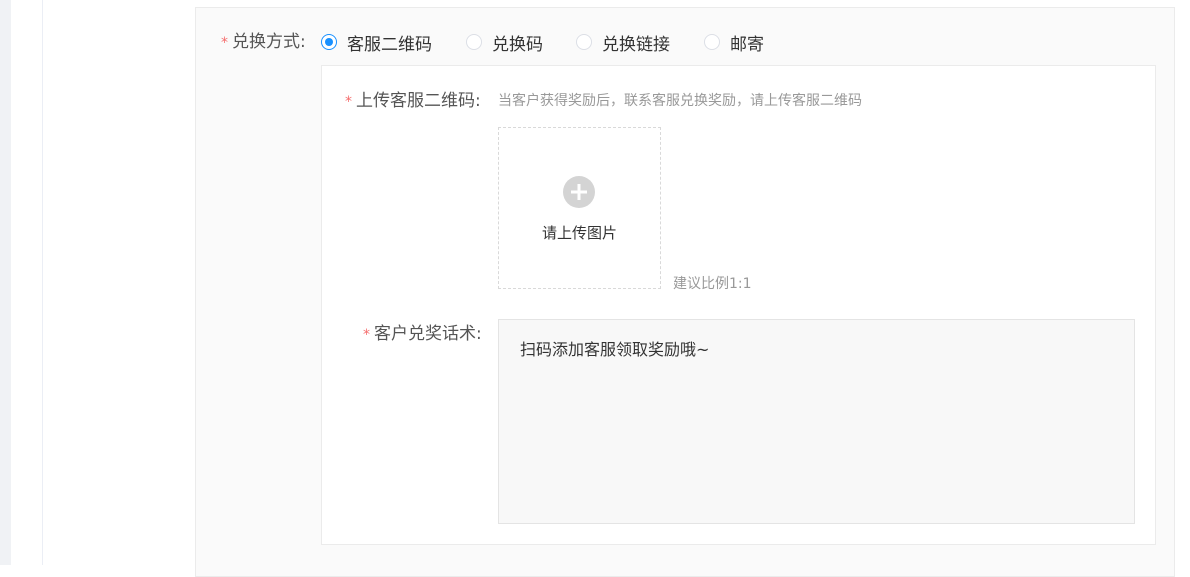 Image resolution: width=1190 pixels, height=577 pixels. Describe the element at coordinates (680, 101) in the screenshot. I see `qr-upload-hint: 当客户获得奖励后，联系客服兑换奖励，请上传客服二维码` at that location.